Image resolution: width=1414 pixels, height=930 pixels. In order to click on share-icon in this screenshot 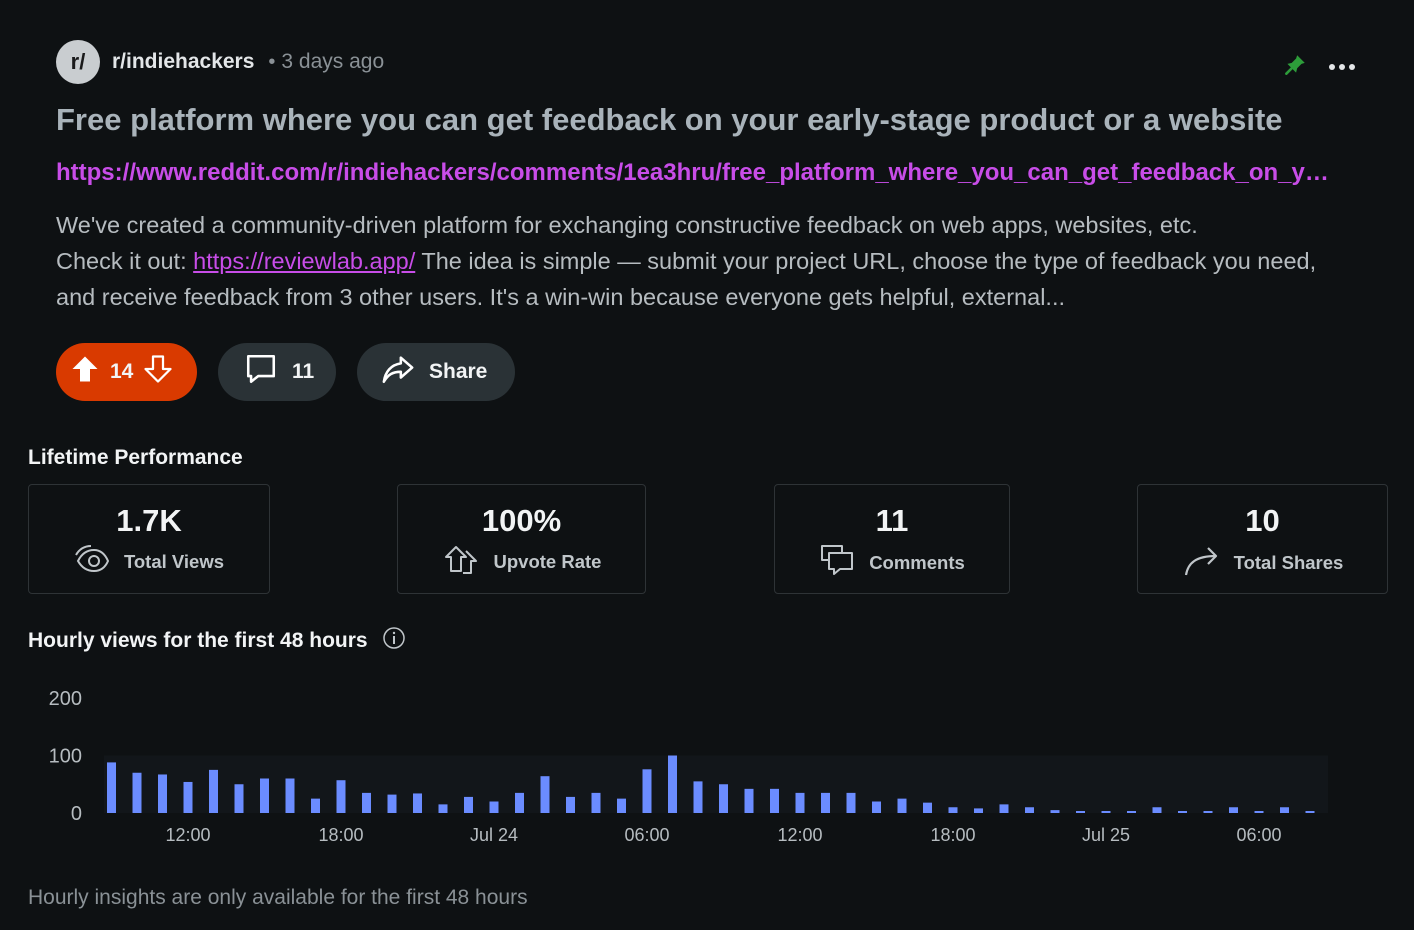, I will do `click(398, 372)`.